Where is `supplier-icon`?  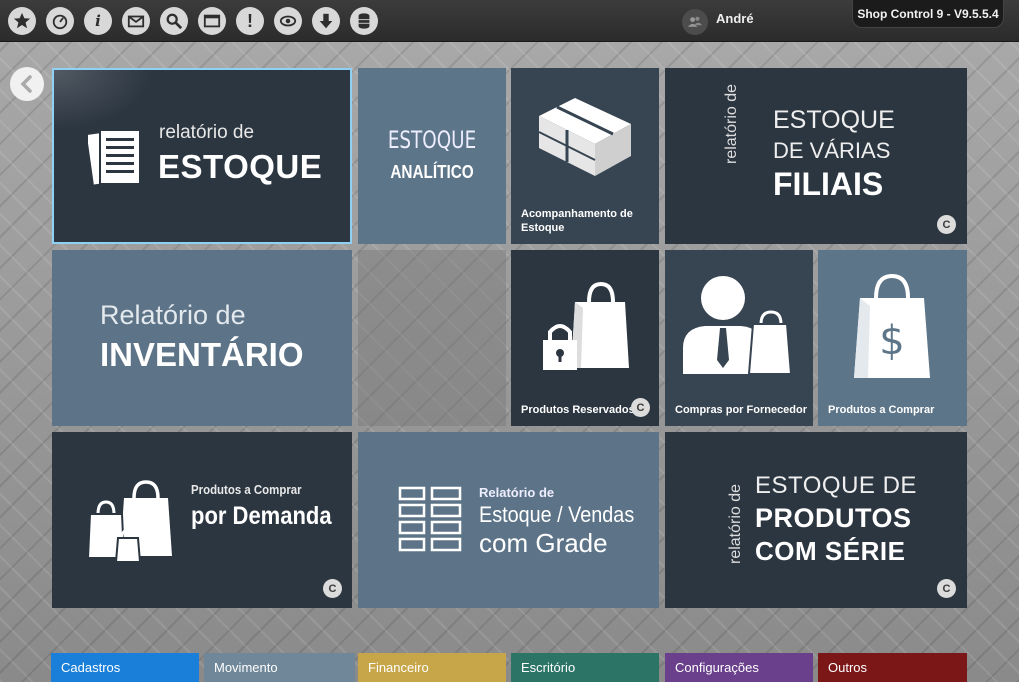 supplier-icon is located at coordinates (738, 325).